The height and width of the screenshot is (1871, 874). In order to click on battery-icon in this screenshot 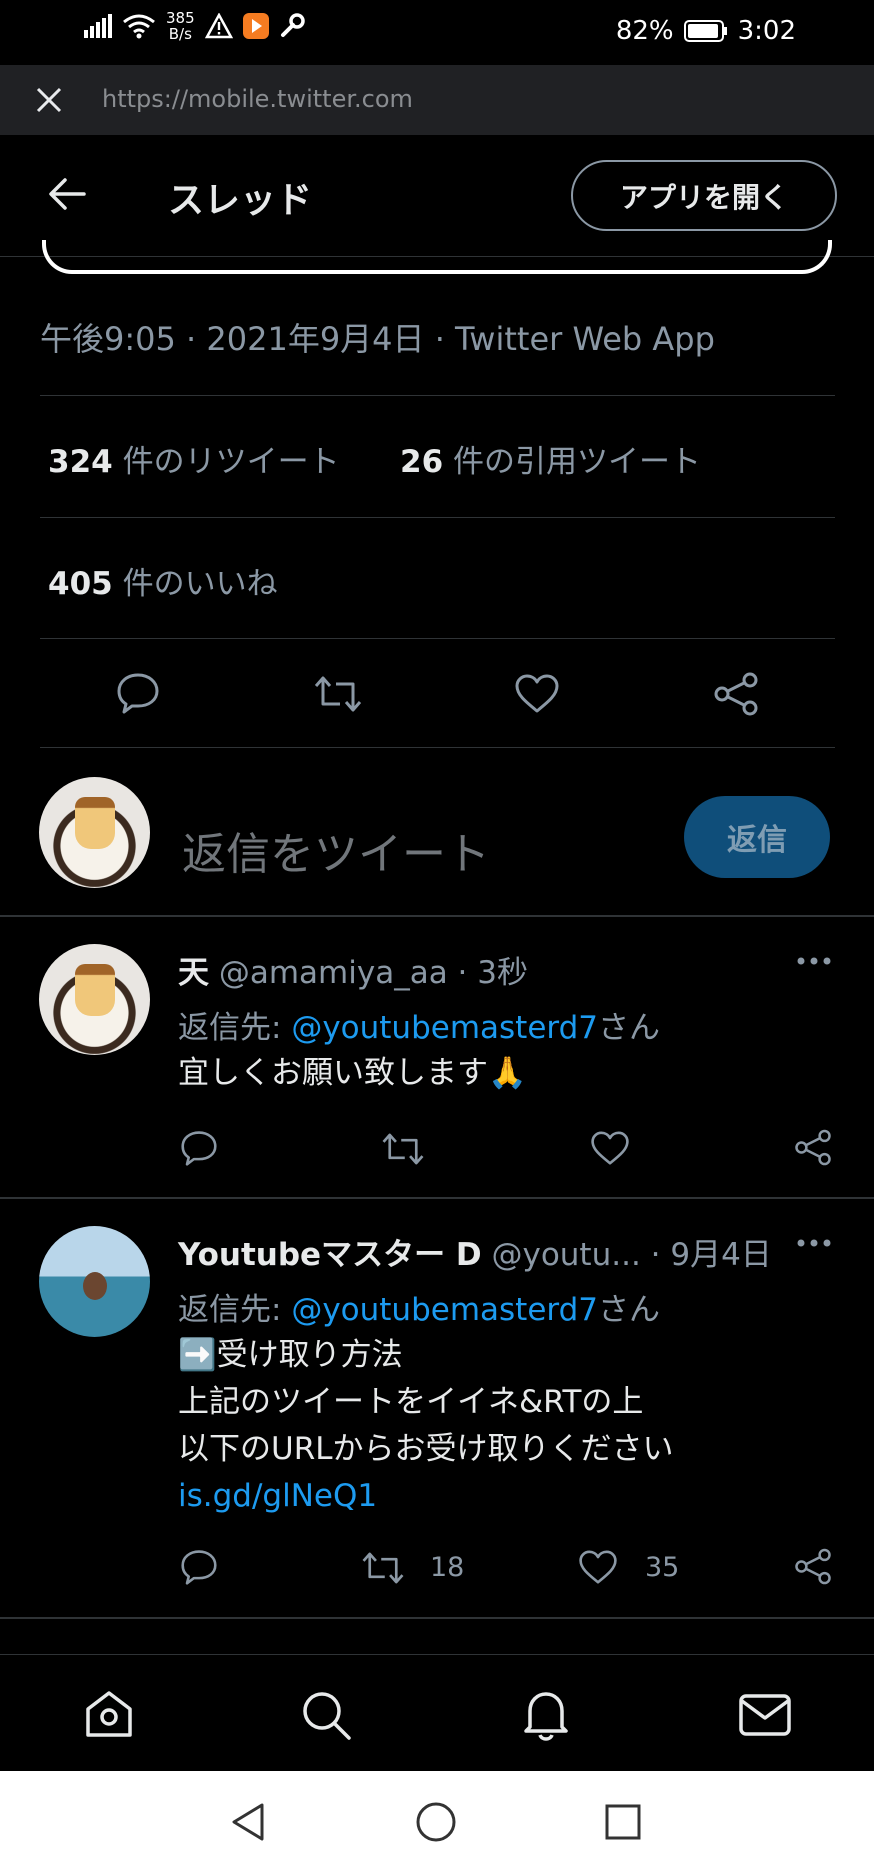, I will do `click(705, 31)`.